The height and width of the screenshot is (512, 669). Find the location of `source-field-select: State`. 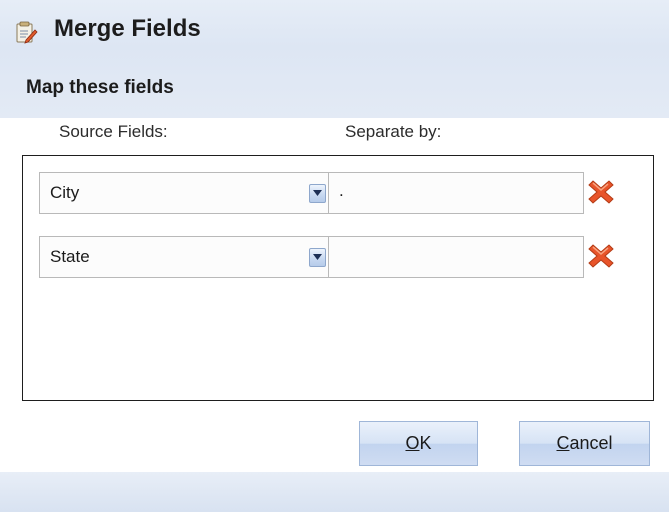

source-field-select: State is located at coordinates (187, 257).